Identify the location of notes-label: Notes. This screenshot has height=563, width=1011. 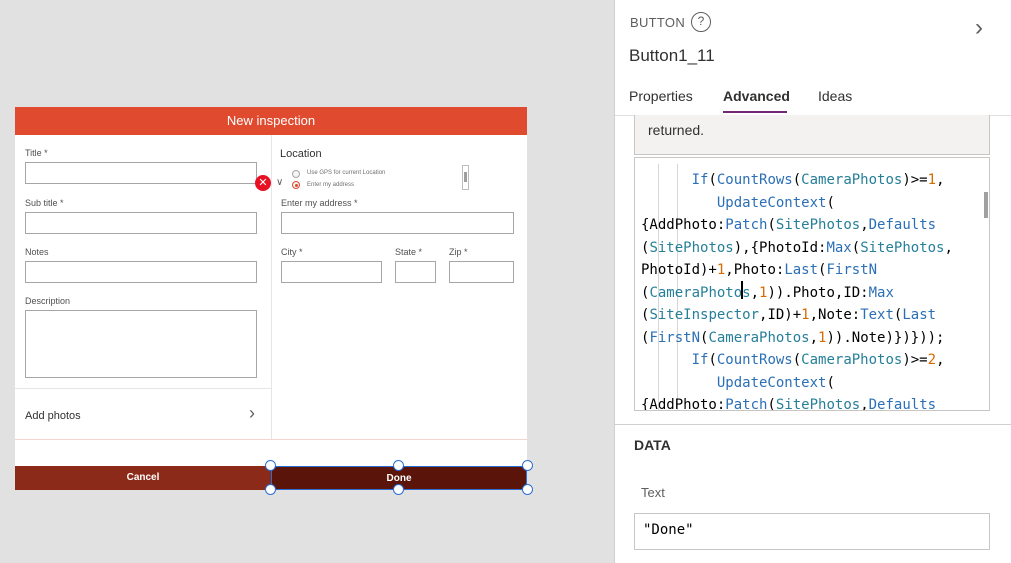
(37, 252).